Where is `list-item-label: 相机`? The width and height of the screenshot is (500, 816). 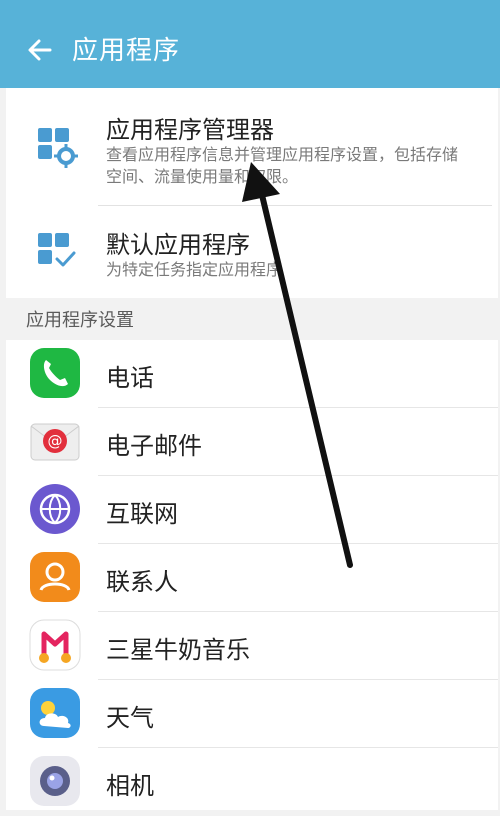
list-item-label: 相机 is located at coordinates (130, 786).